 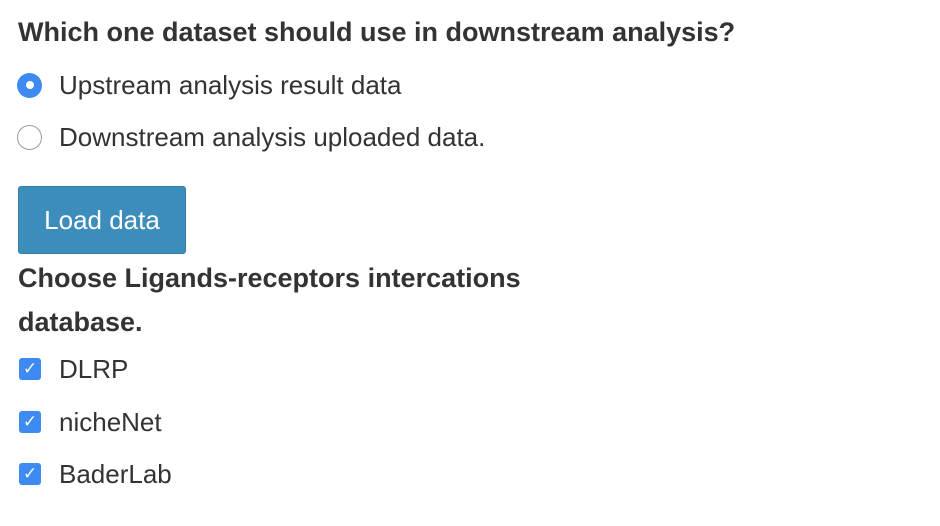 What do you see at coordinates (94, 368) in the screenshot?
I see `checkbox-option-label: DLRP` at bounding box center [94, 368].